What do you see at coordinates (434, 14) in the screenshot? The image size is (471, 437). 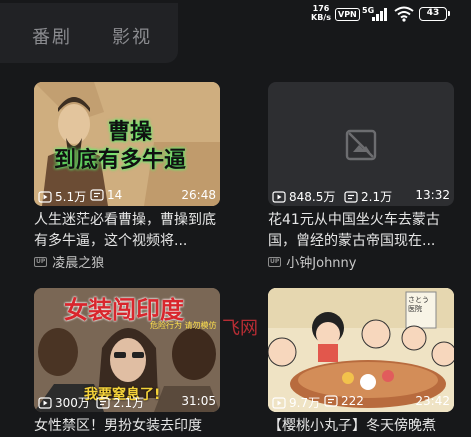 I see `battery-indicator: 43` at bounding box center [434, 14].